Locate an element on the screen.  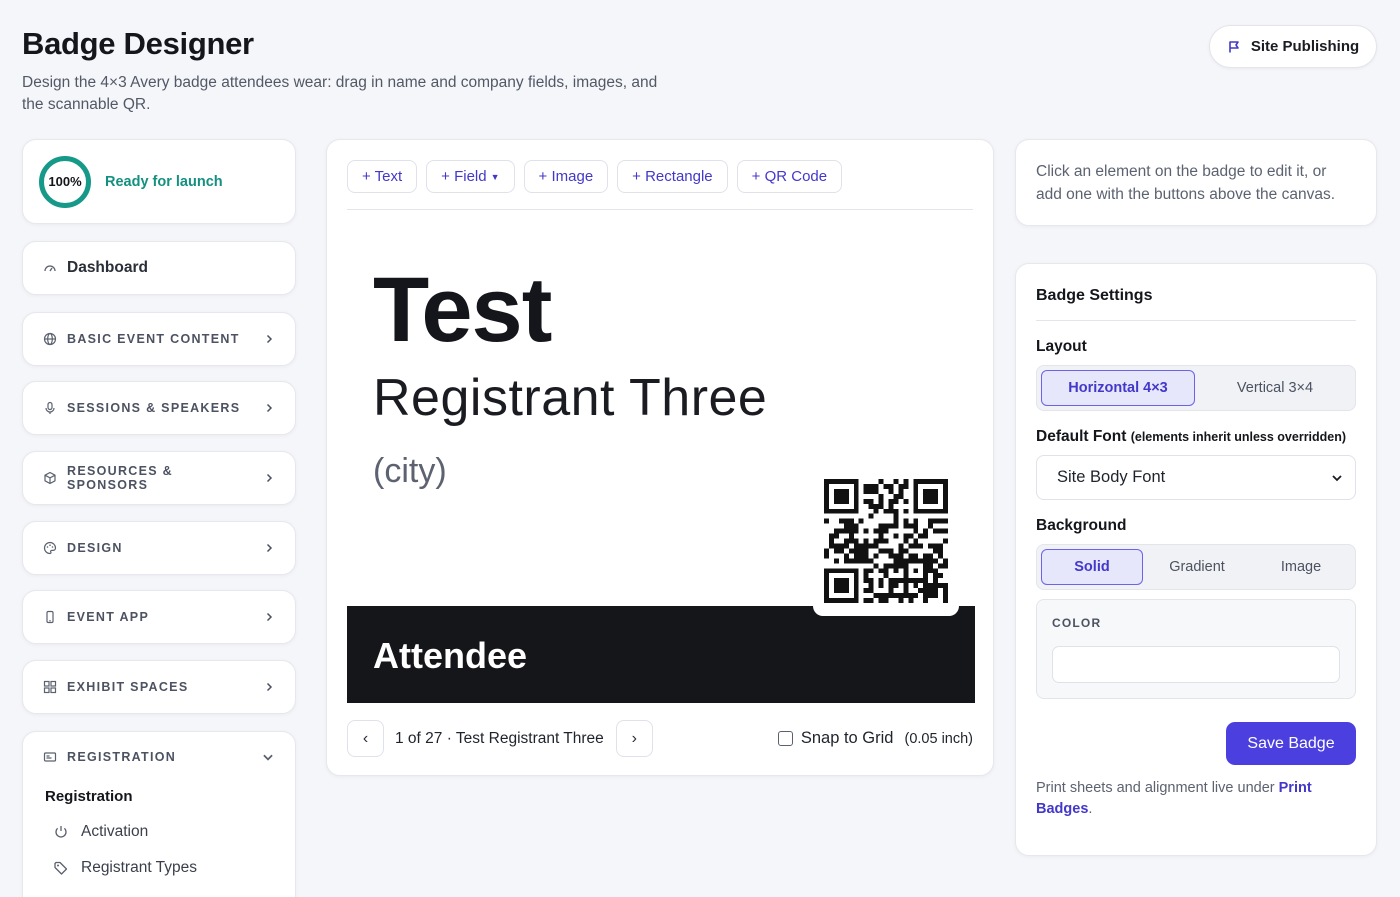
sidebar-item-resources-sponsors: RESOURCES & SPONSORS is located at coordinates (159, 478).